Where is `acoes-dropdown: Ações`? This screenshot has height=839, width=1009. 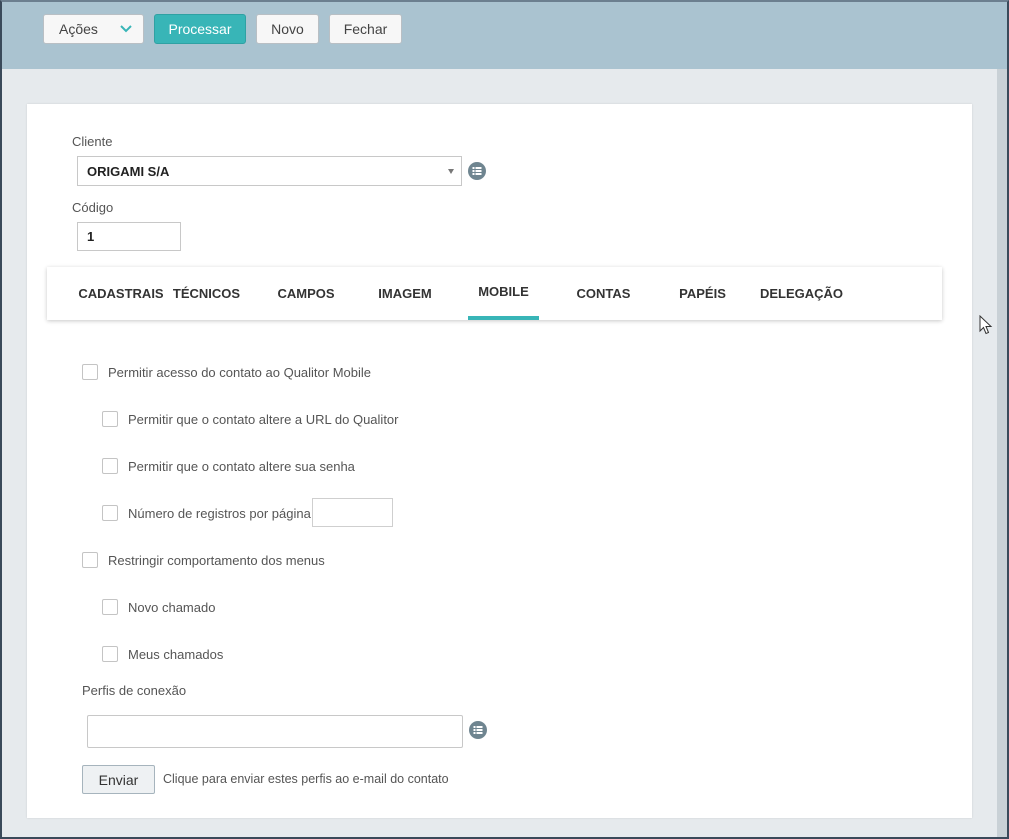 acoes-dropdown: Ações is located at coordinates (93, 29).